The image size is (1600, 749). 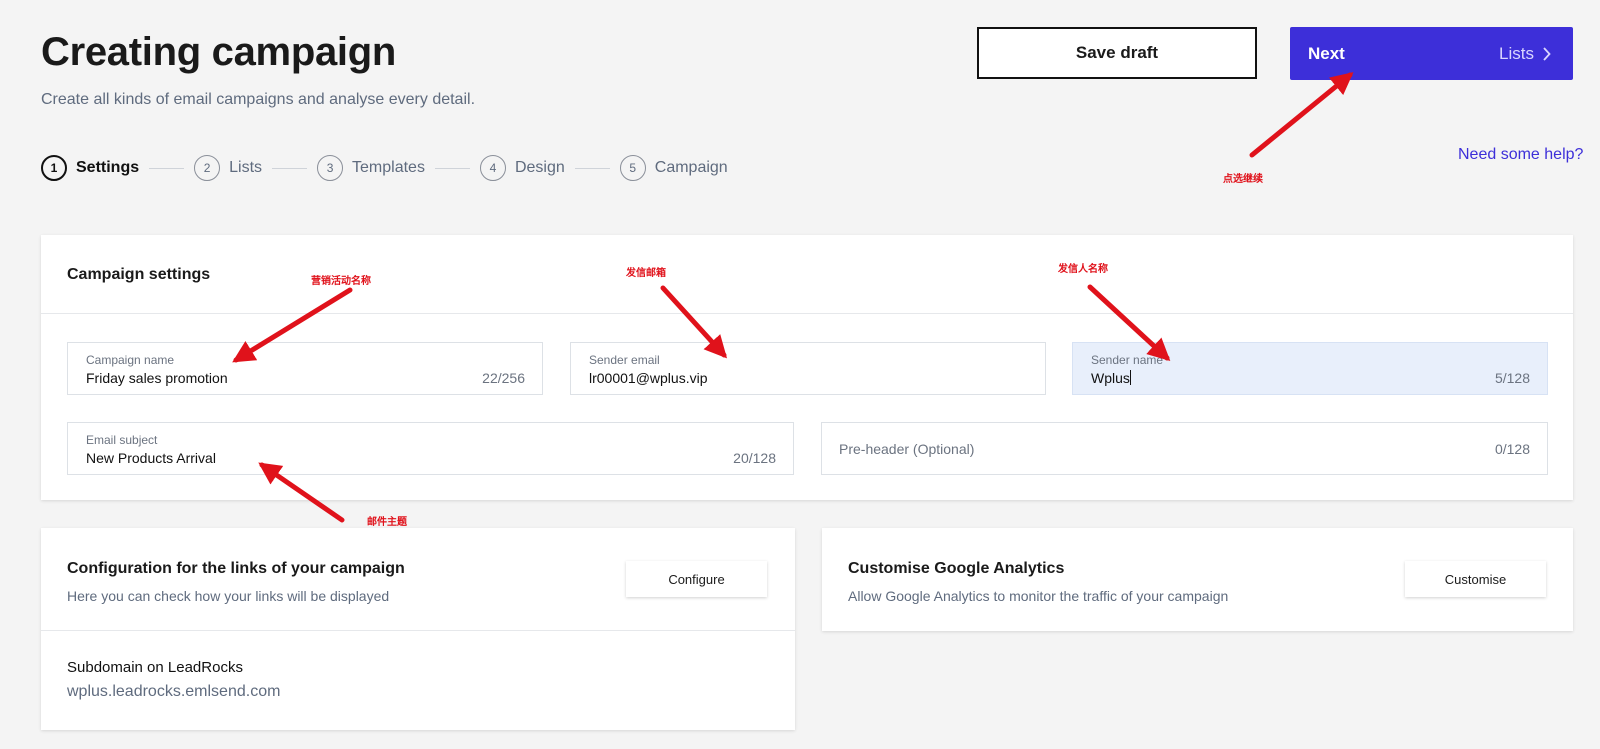 What do you see at coordinates (218, 52) in the screenshot?
I see `page-title: Creating campaign` at bounding box center [218, 52].